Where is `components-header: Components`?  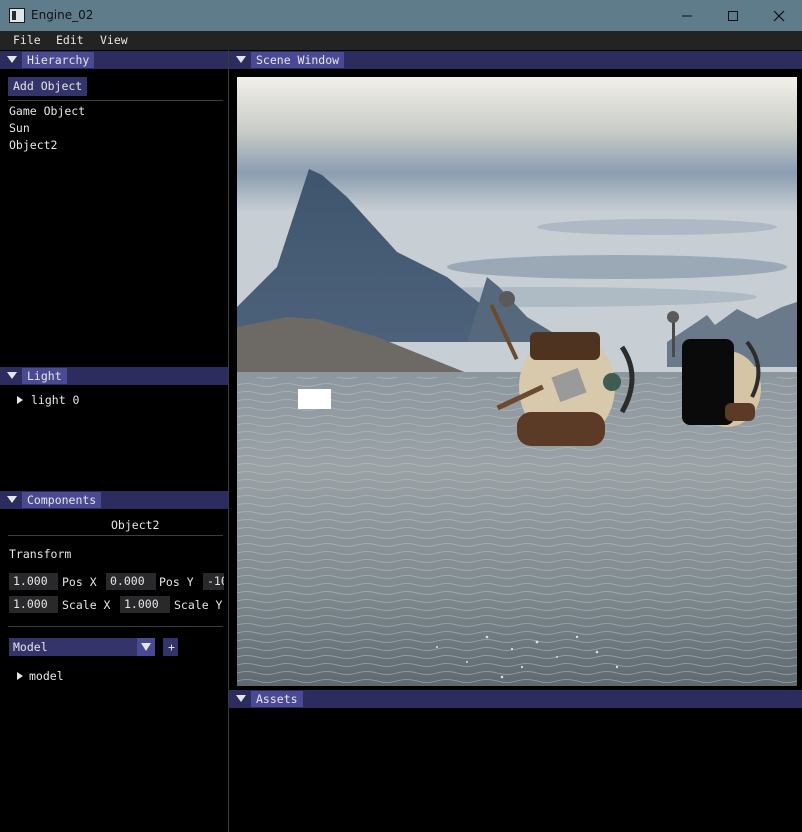 components-header: Components is located at coordinates (114, 500).